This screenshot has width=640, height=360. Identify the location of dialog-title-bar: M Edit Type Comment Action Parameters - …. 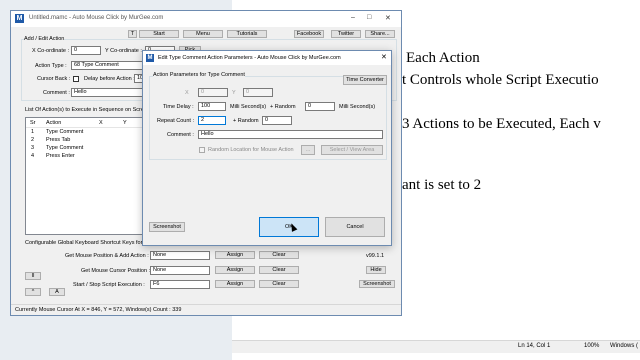
(267, 58).